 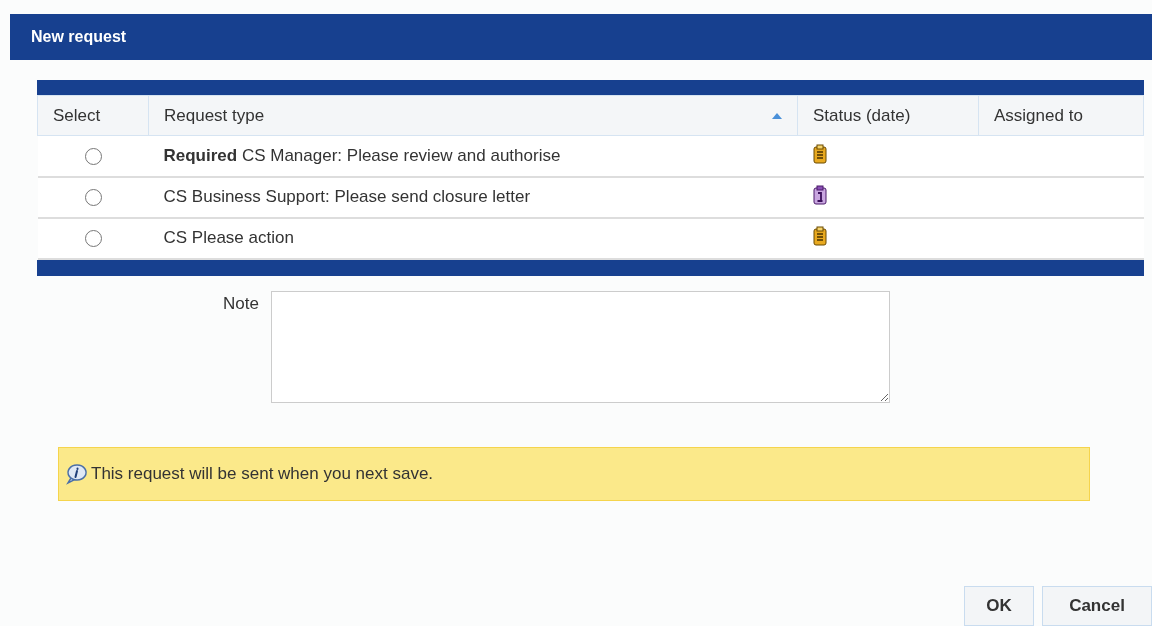 I want to click on note-field, so click(x=580, y=346).